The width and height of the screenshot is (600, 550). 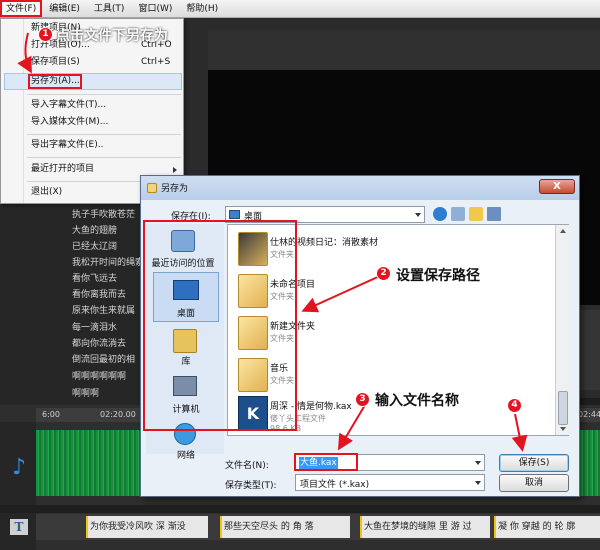 I want to click on lyric-line: 大鱼的翅膀, so click(x=95, y=231).